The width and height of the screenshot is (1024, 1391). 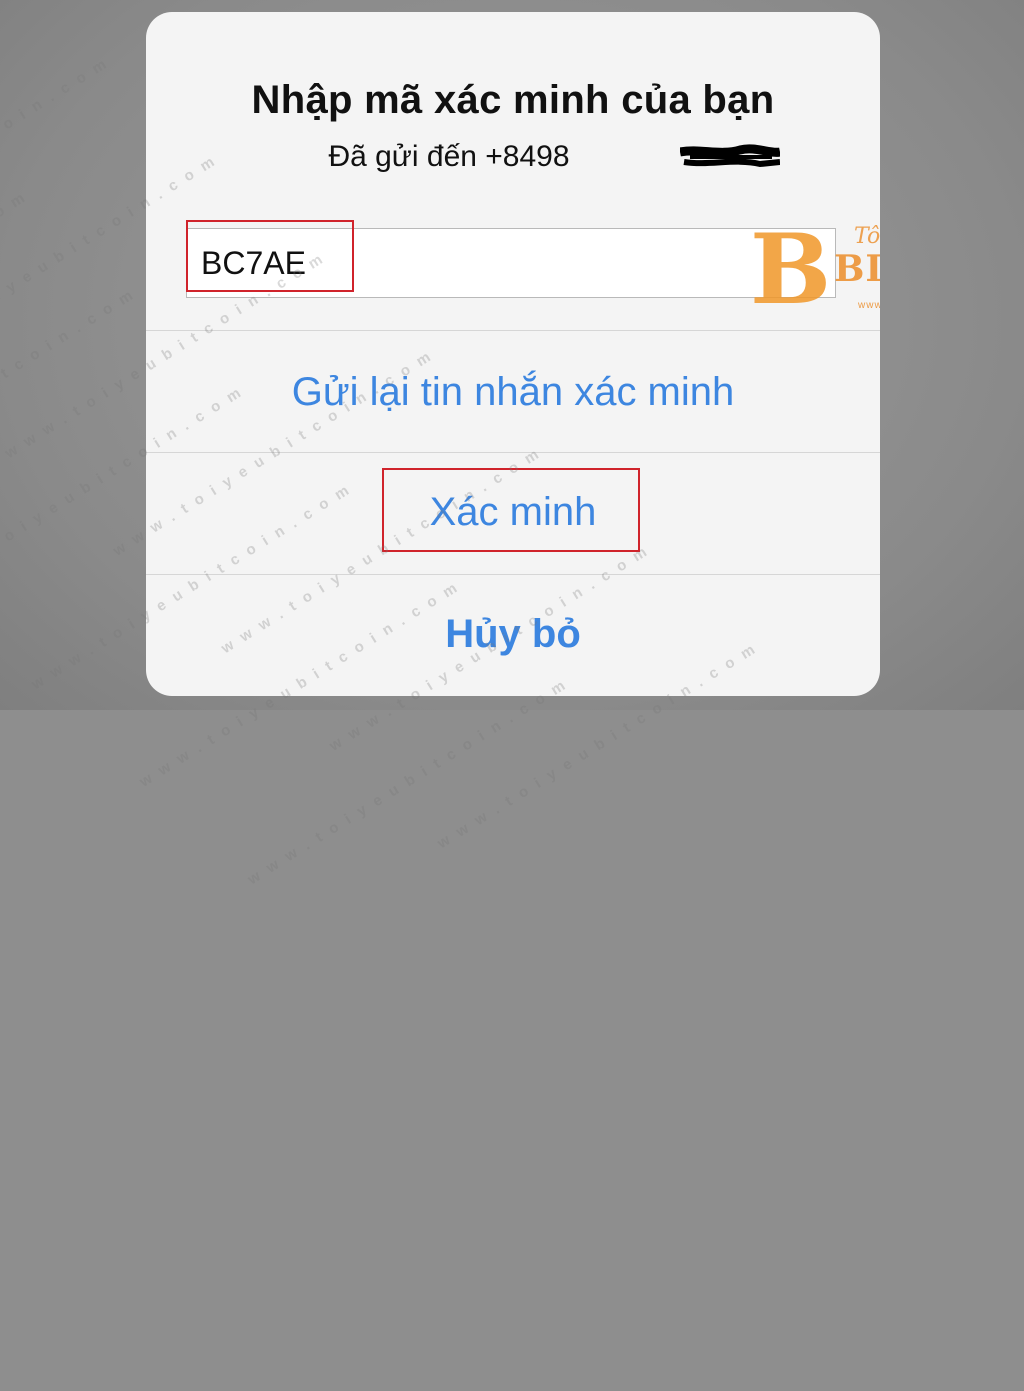 I want to click on logo-url-text: www.toiyeubitcoin.com, so click(x=869, y=305).